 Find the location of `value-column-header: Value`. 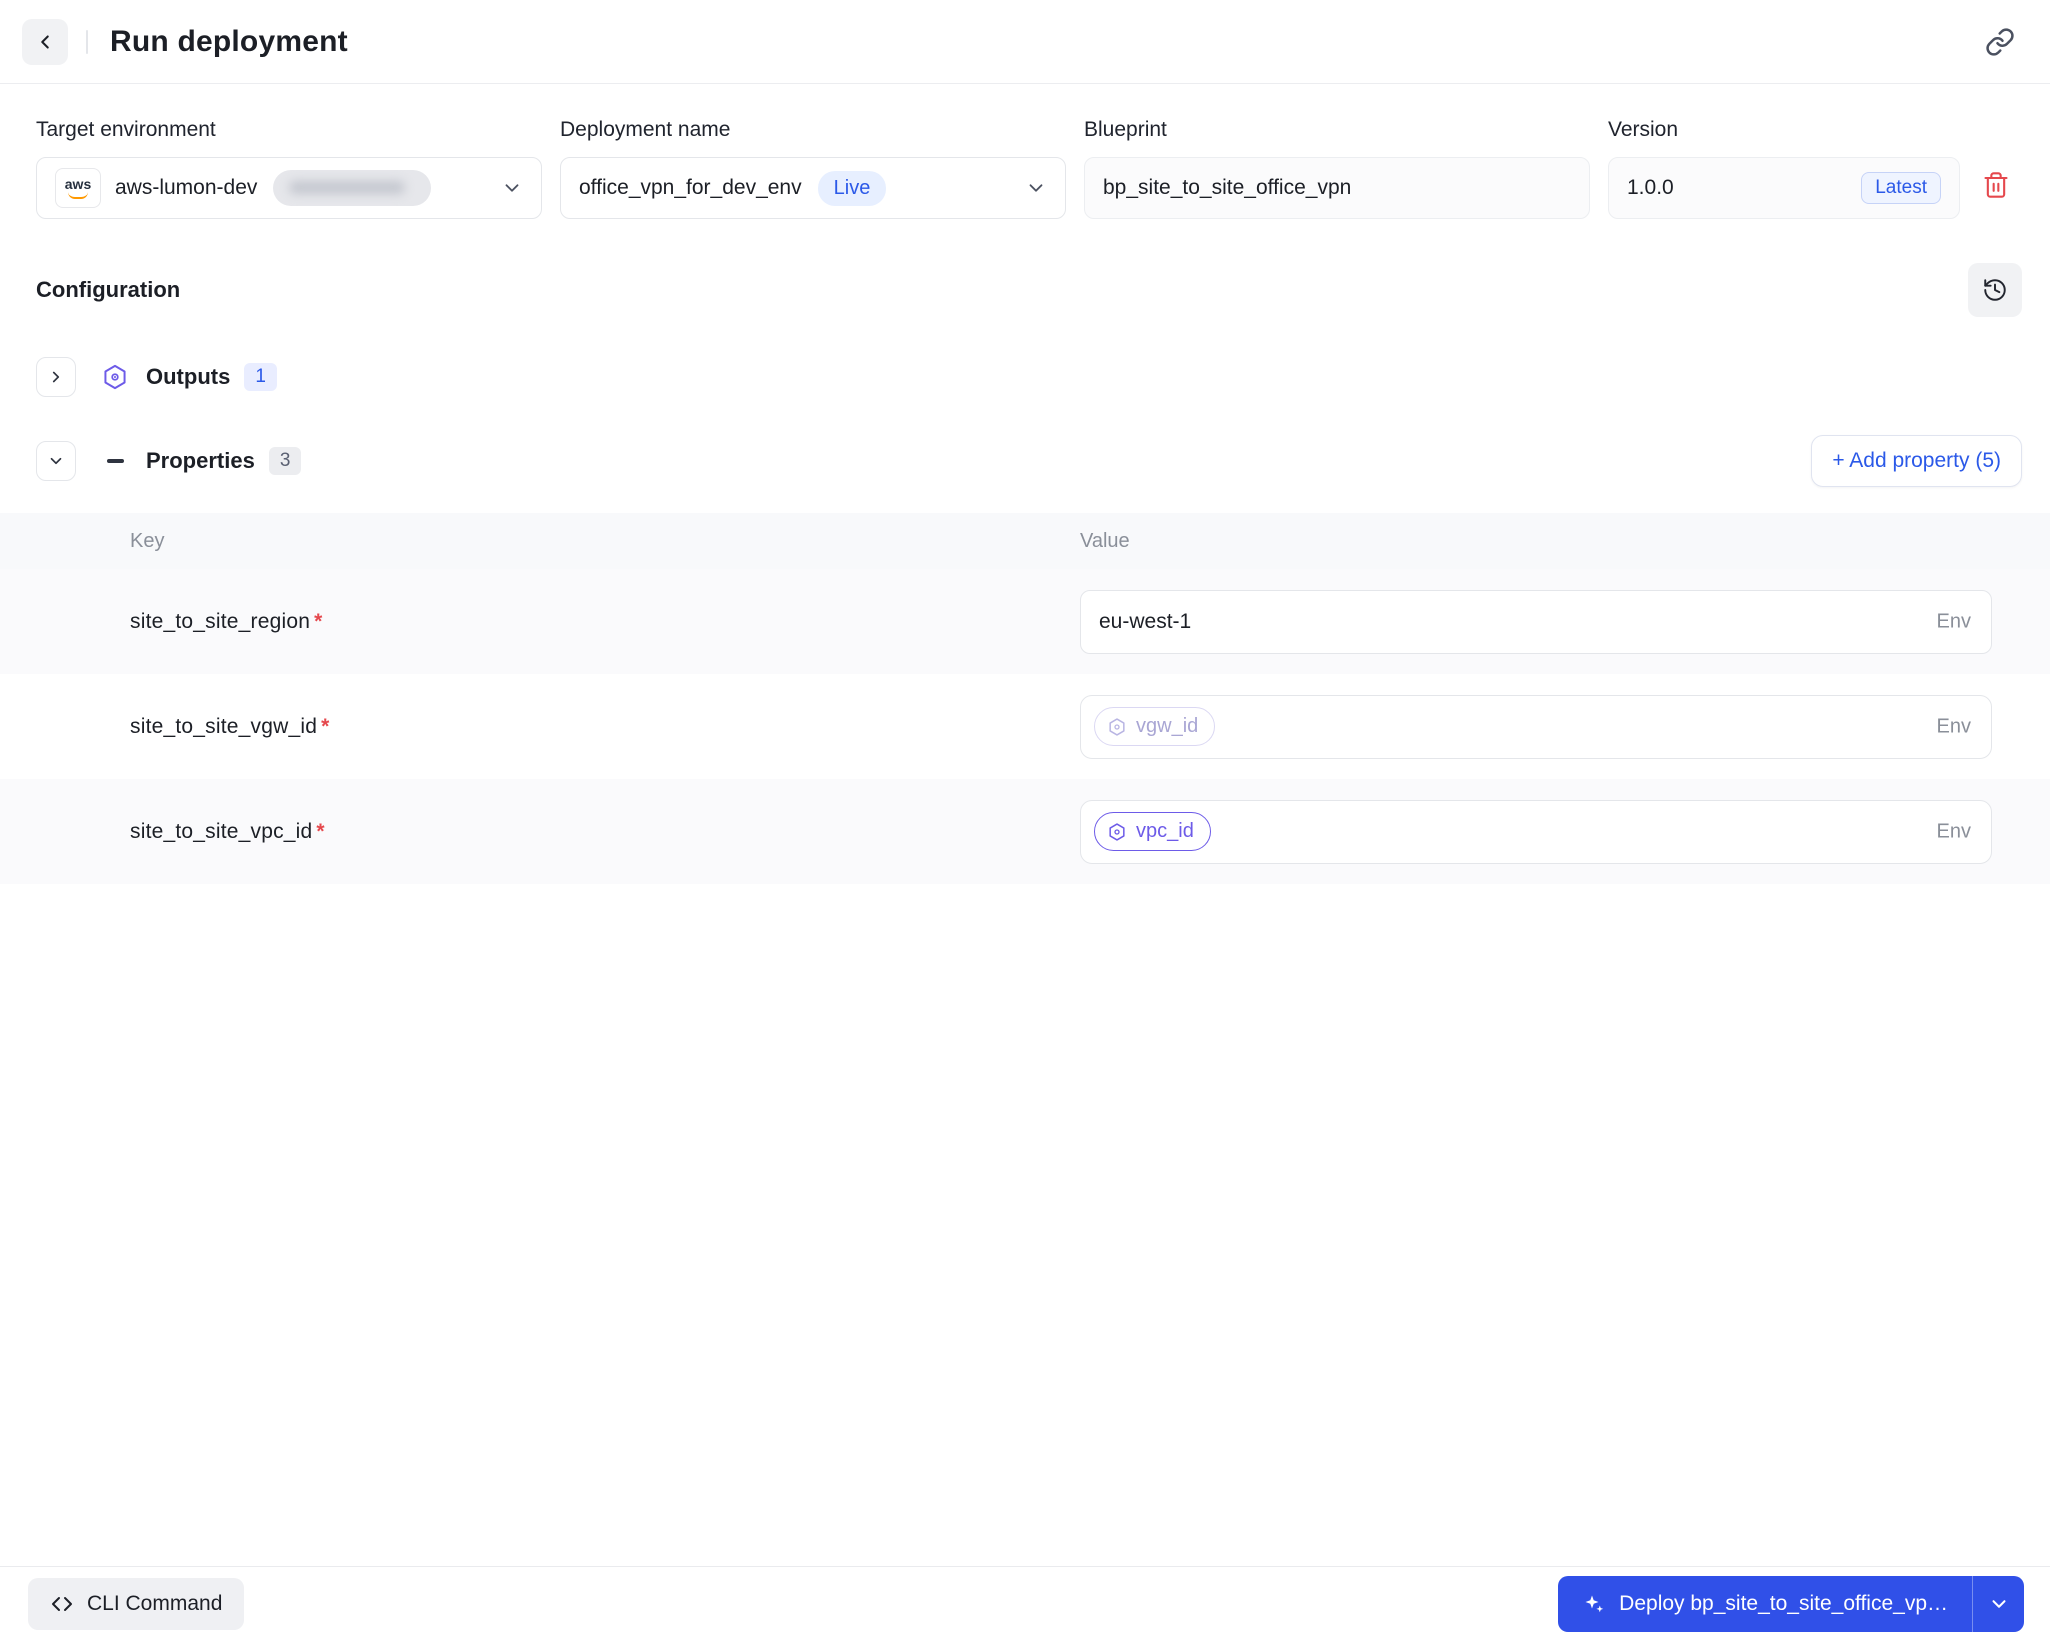

value-column-header: Value is located at coordinates (1105, 540).